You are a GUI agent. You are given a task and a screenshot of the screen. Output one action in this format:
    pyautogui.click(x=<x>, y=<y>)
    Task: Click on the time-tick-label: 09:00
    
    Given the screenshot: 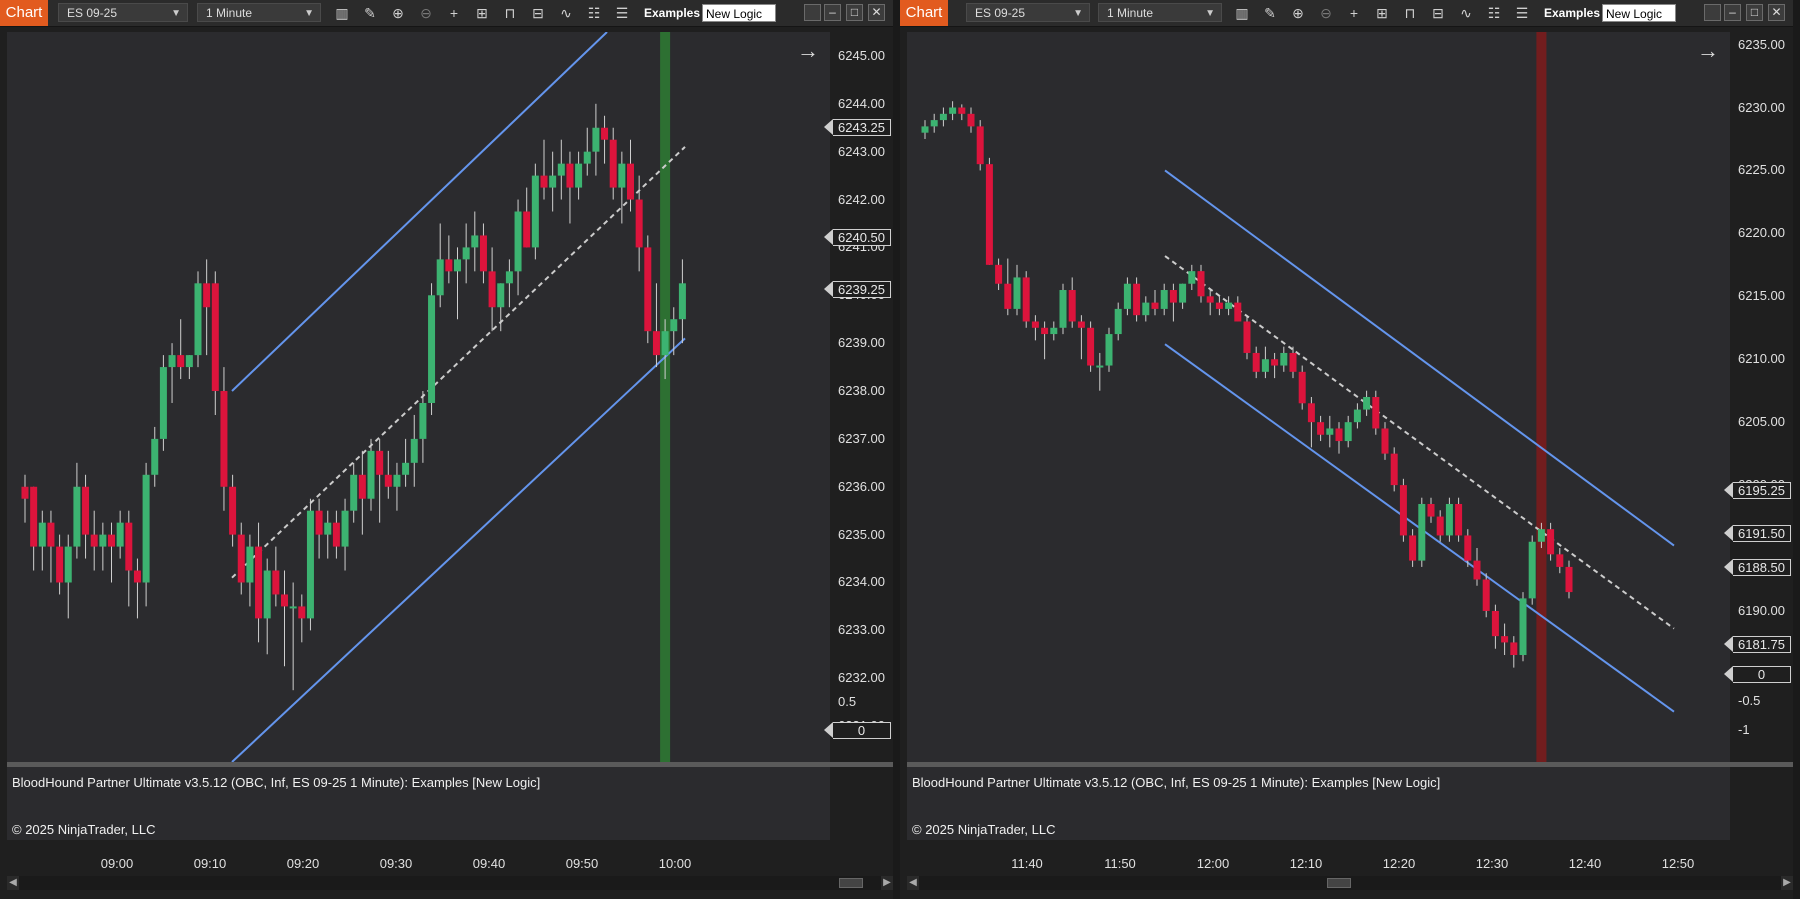 What is the action you would take?
    pyautogui.click(x=117, y=863)
    